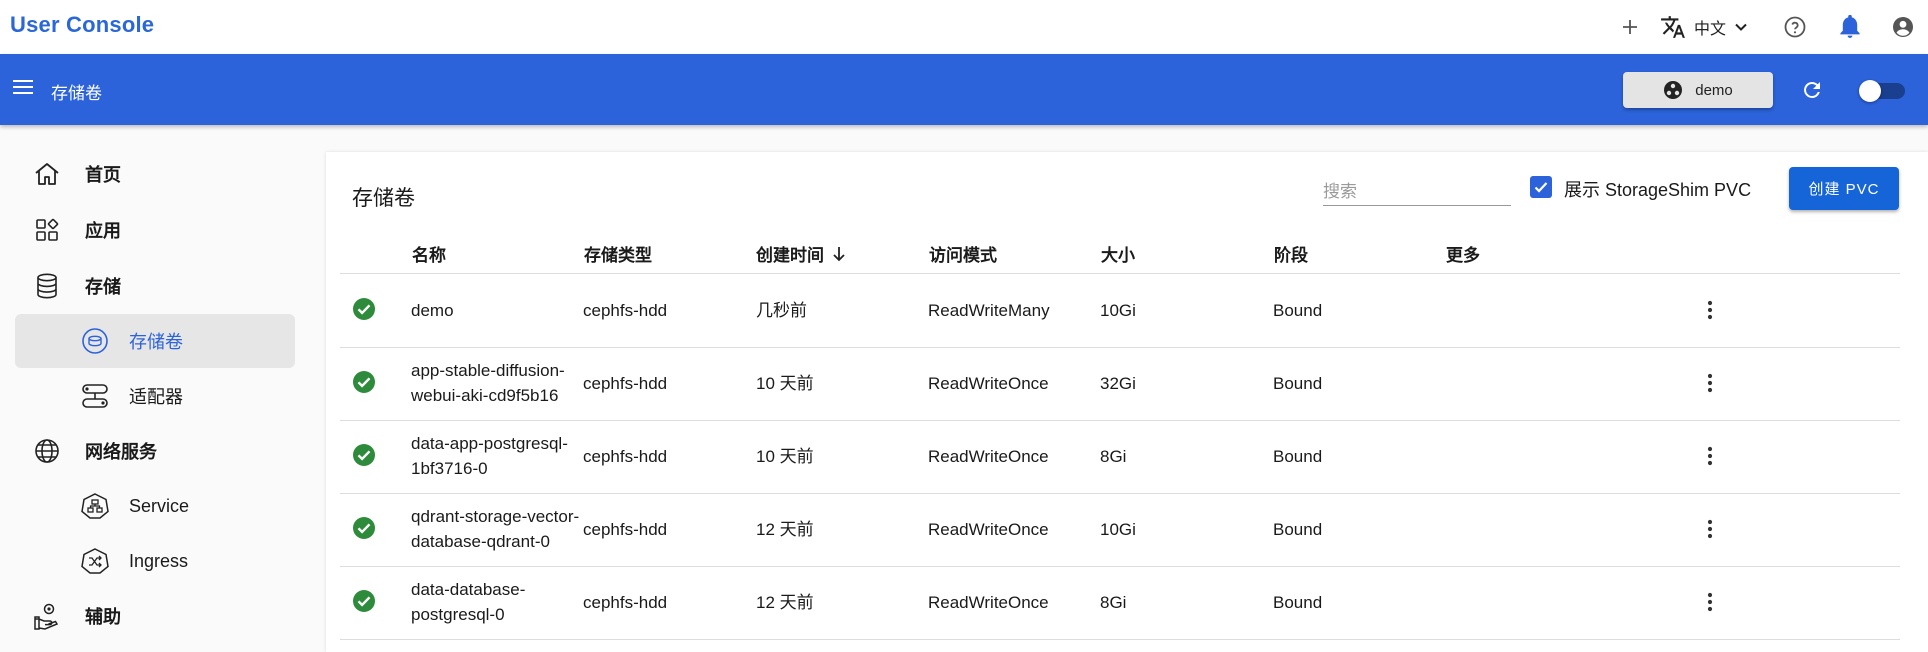  I want to click on cell-access-mode: ReadWriteMany, so click(989, 310).